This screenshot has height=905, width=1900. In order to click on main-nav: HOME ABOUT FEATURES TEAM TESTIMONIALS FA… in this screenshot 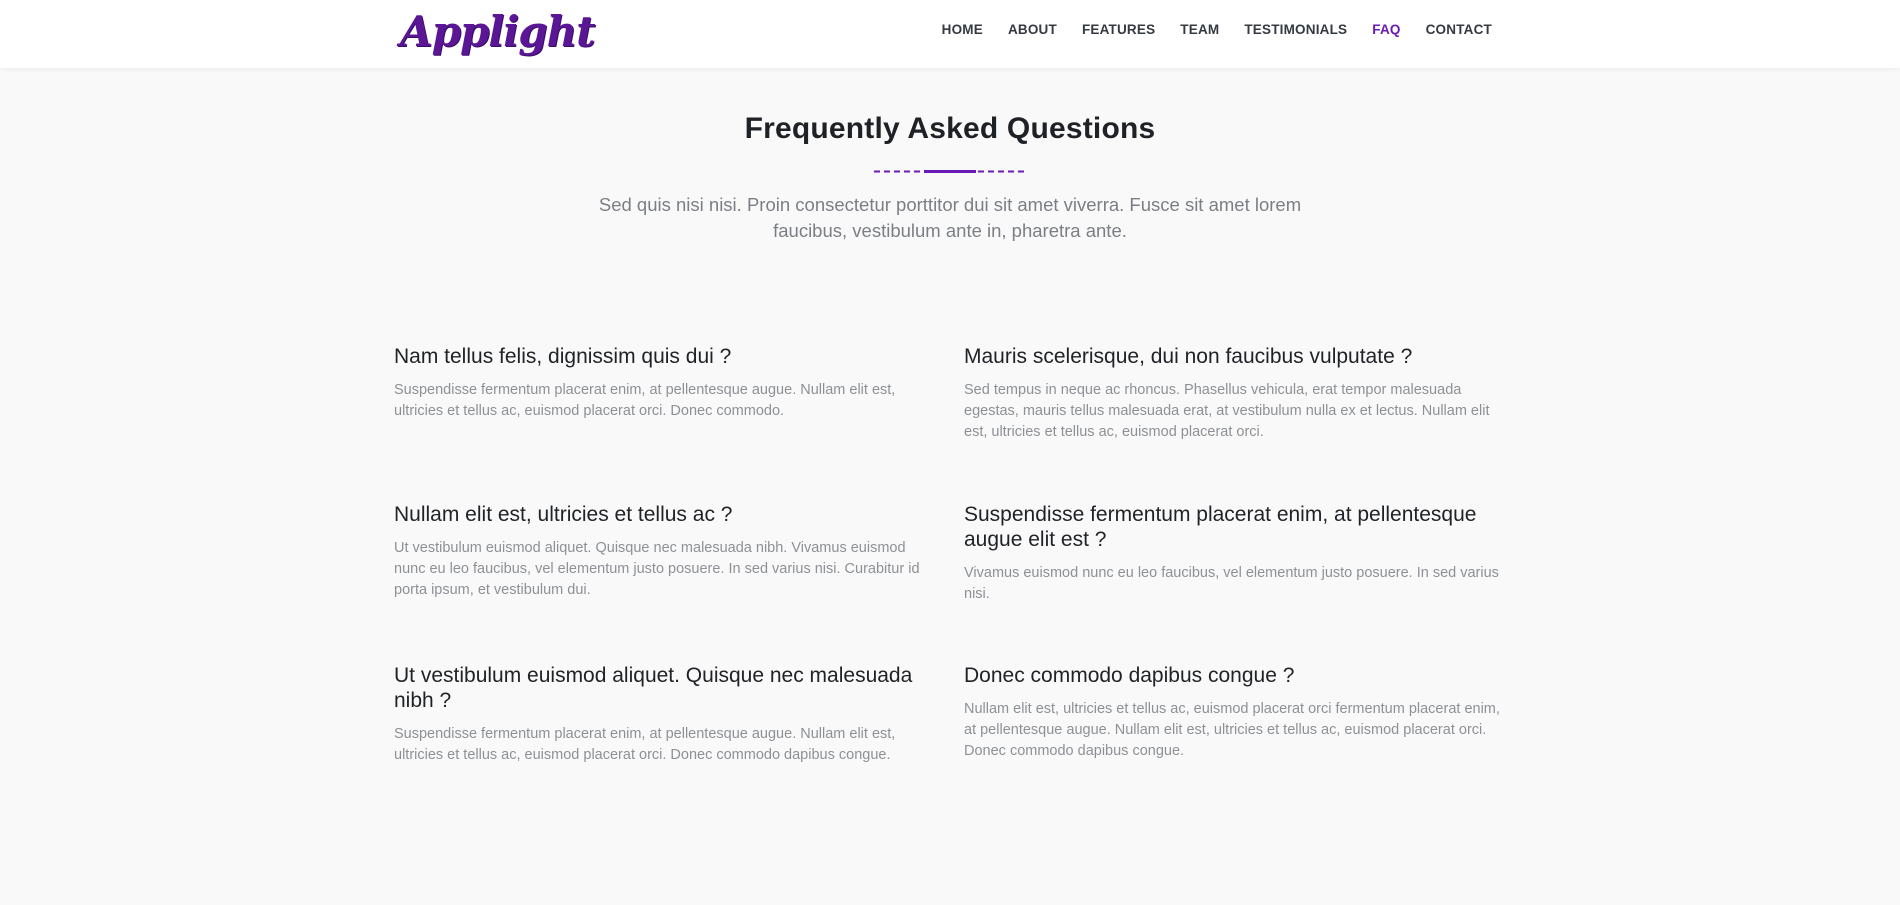, I will do `click(1217, 29)`.